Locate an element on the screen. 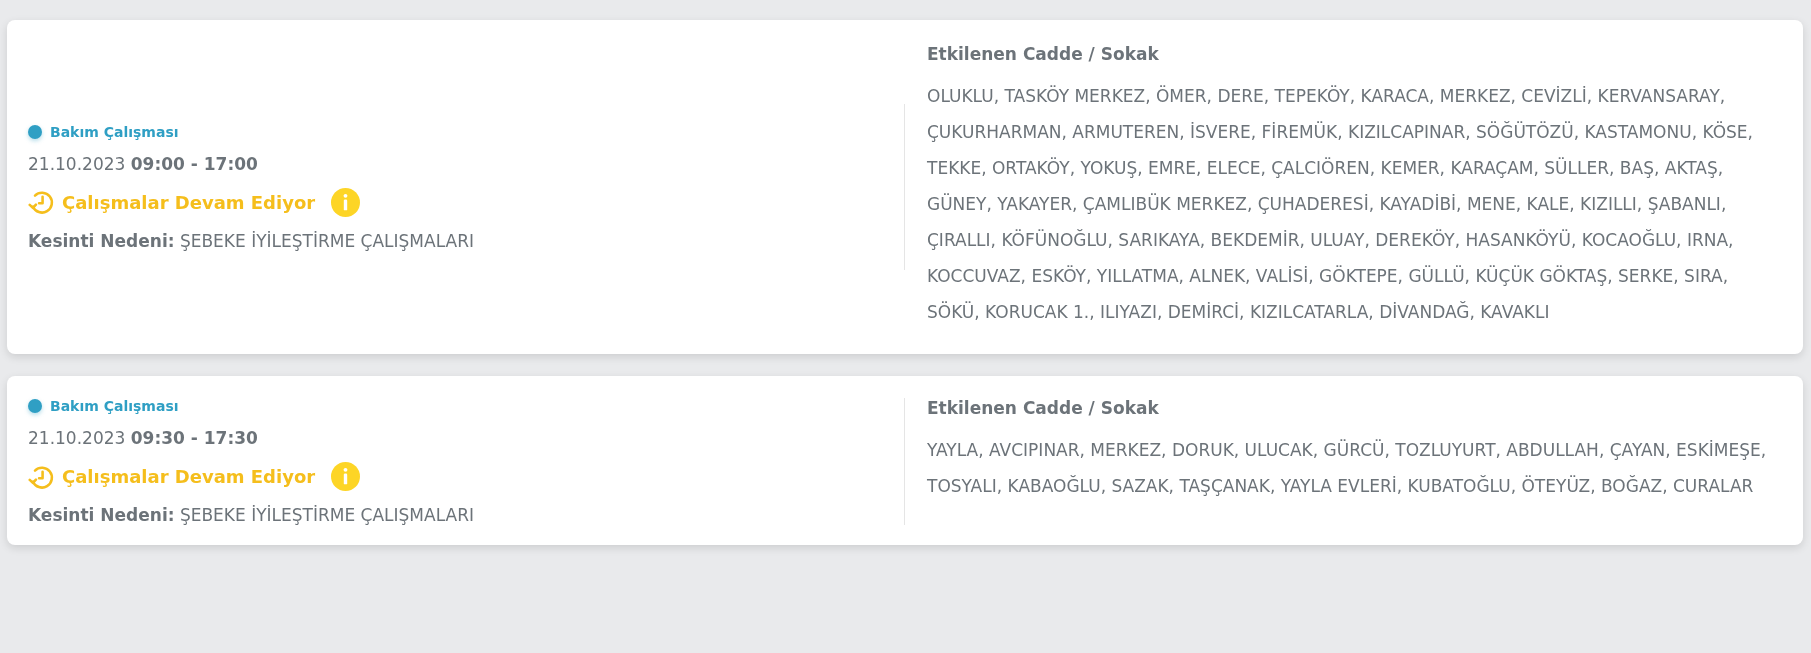 The image size is (1811, 653). streets-list: YAYLA, AVCIPINAR, MERKEZ, DORUK, ULUCAK, GÜRCÜ, TOZLUYURT, ABDULLAH, ÇAYAN, ESKİMEŞE, TOSYALI, KABAOĞLU, SAZAK, TAŞÇANAK, YAYLA EVLERİ, KUBATOĞLU, ÖTEYÜZ, BOĞAZ, CURALAR is located at coordinates (1352, 468).